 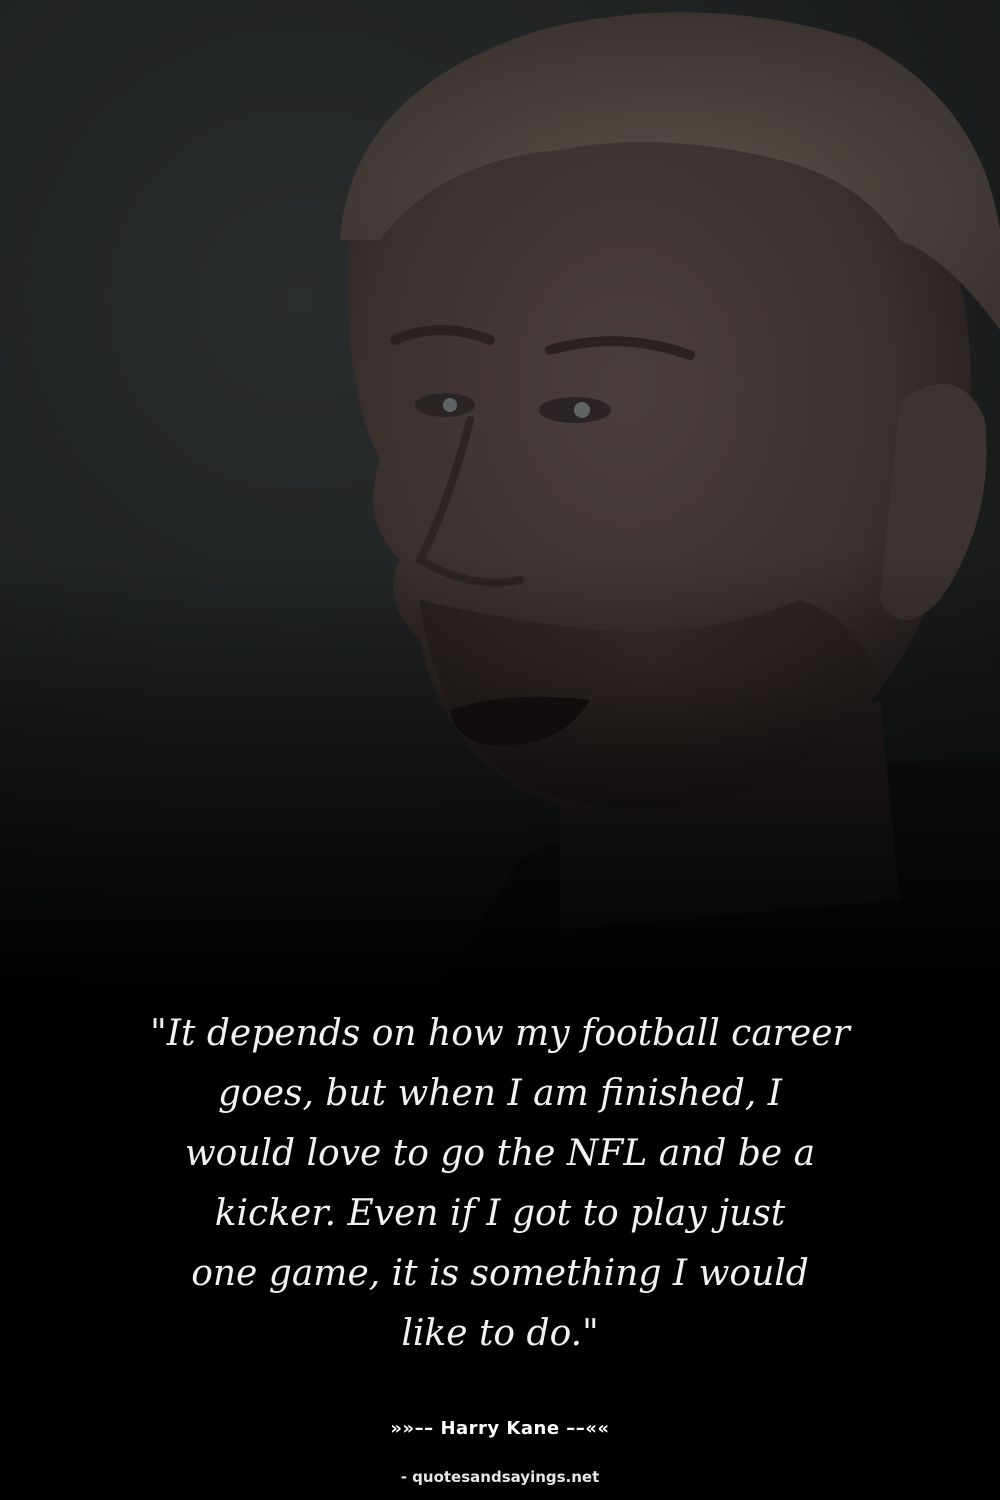 I want to click on quote-line: like to do.", so click(x=500, y=1333).